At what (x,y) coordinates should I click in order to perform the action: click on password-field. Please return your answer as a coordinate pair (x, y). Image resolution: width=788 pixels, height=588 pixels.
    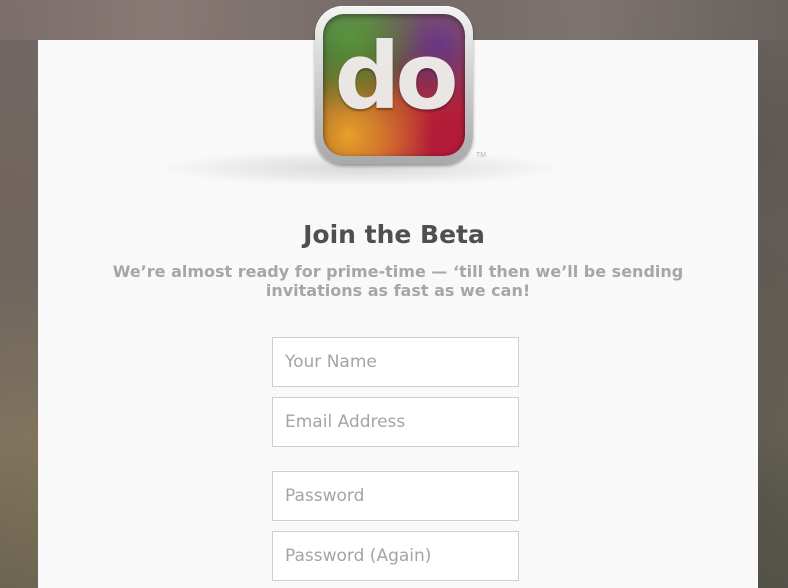
    Looking at the image, I should click on (395, 496).